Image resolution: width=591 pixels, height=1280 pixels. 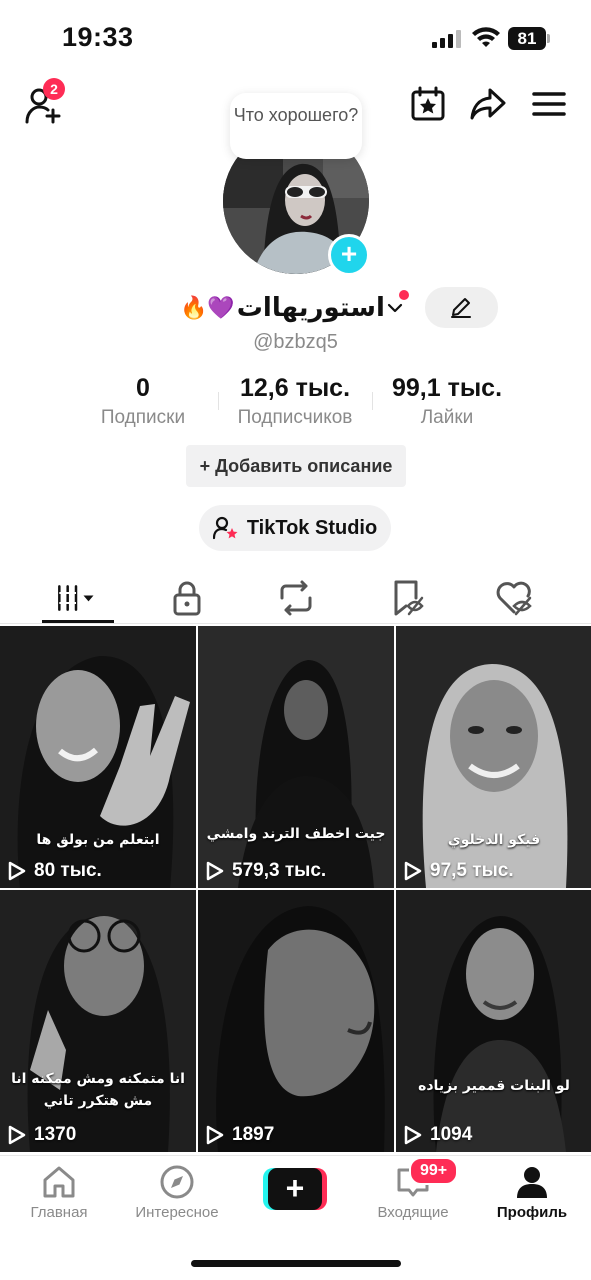 What do you see at coordinates (177, 1212) in the screenshot?
I see `nav-discover-label: Интересное` at bounding box center [177, 1212].